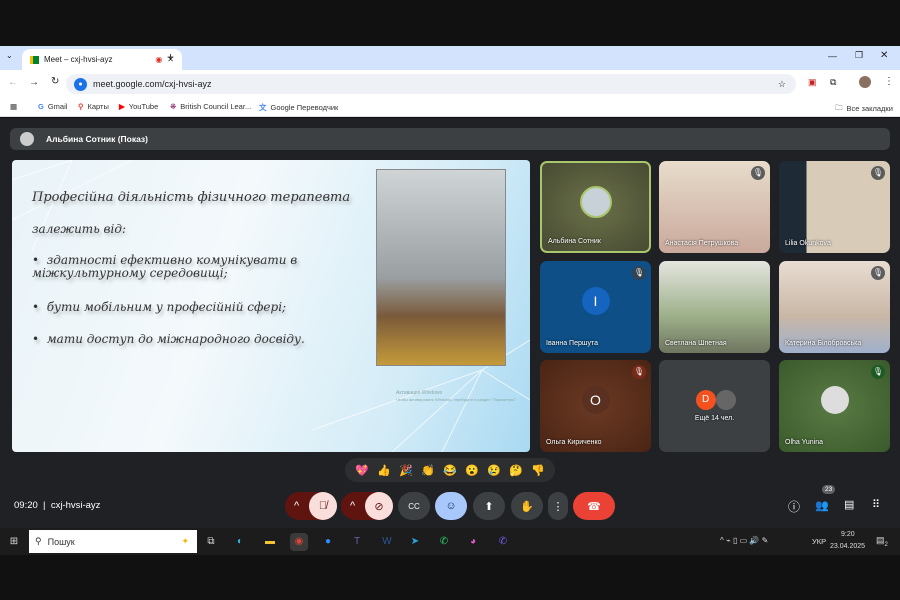 The height and width of the screenshot is (600, 900). I want to click on bookmark-star-icon: ☆, so click(782, 84).